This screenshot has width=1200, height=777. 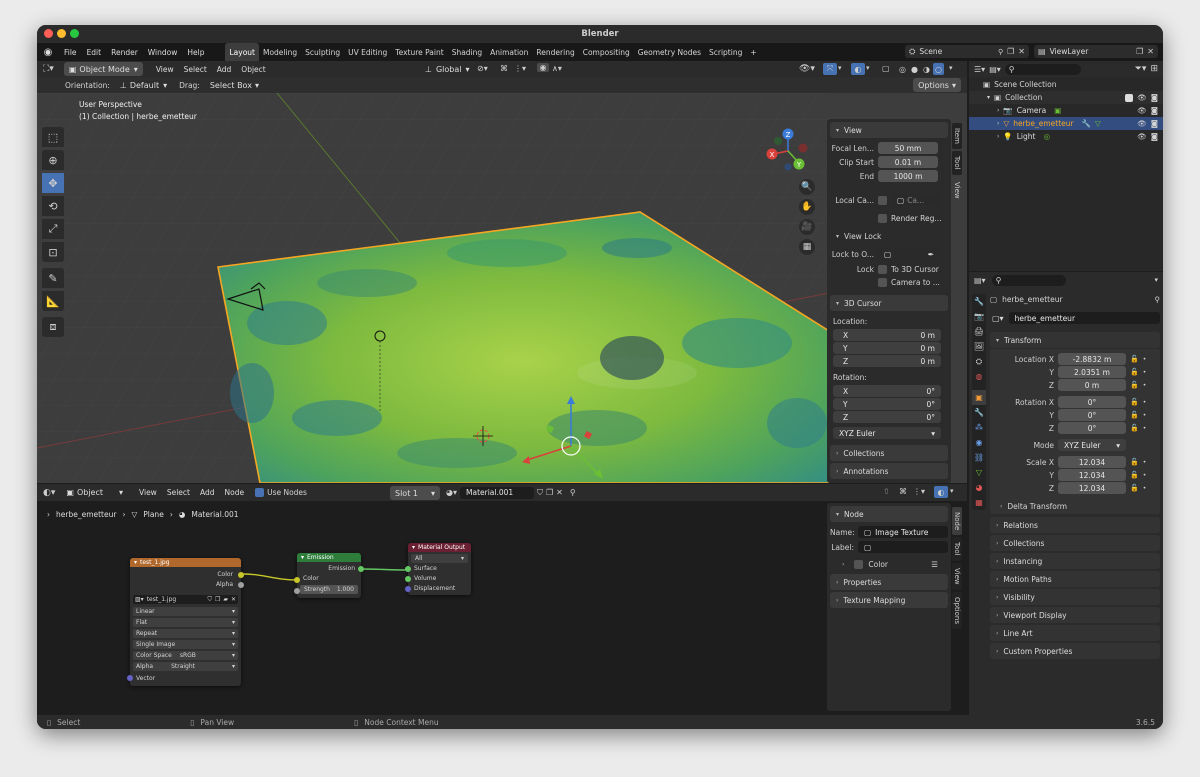 I want to click on menu-help: Help, so click(x=195, y=52).